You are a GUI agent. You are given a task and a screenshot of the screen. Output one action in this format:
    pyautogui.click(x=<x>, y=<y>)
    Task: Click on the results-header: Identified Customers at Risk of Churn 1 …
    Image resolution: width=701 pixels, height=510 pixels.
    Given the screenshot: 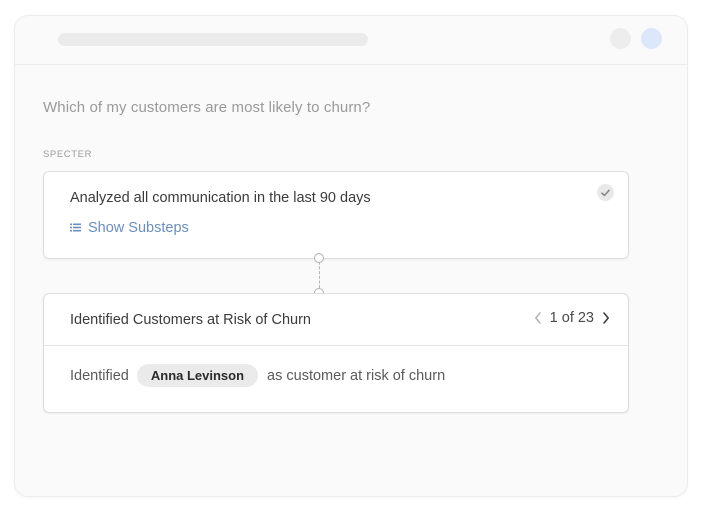 What is the action you would take?
    pyautogui.click(x=336, y=320)
    